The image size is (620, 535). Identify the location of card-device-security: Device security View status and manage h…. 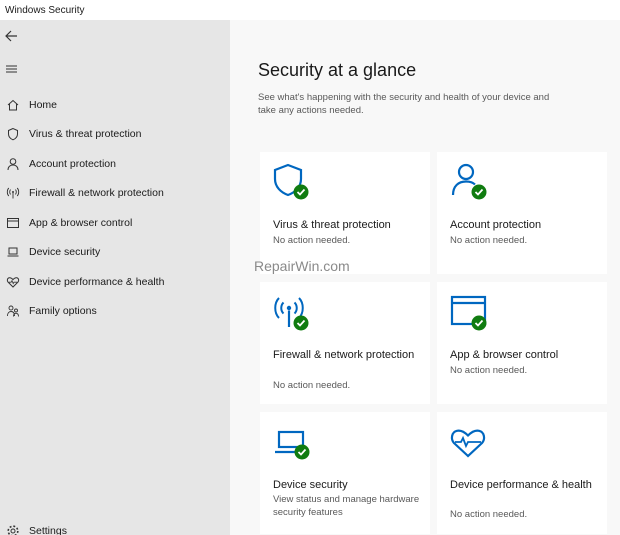
(345, 473).